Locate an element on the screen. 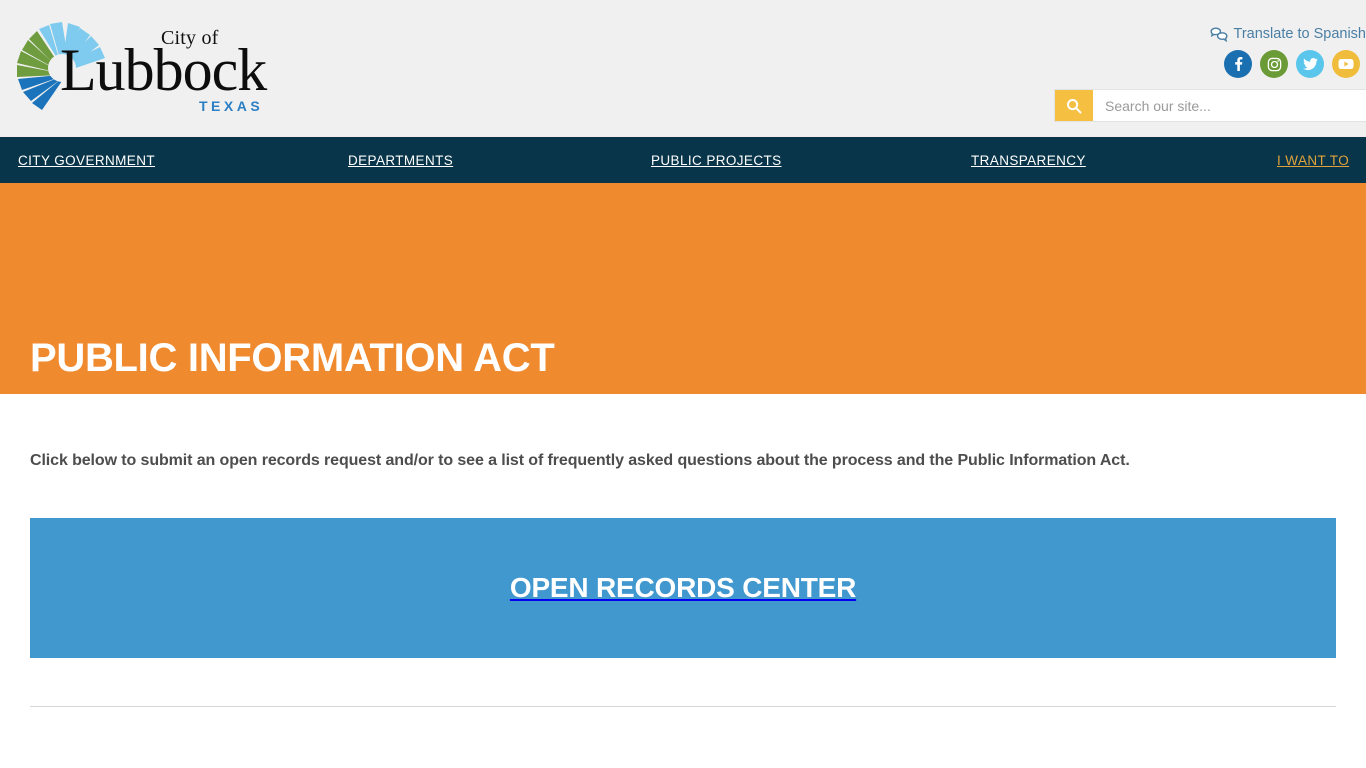 Image resolution: width=1366 pixels, height=768 pixels. nav-item-departments: DEPARTMENTS is located at coordinates (400, 160).